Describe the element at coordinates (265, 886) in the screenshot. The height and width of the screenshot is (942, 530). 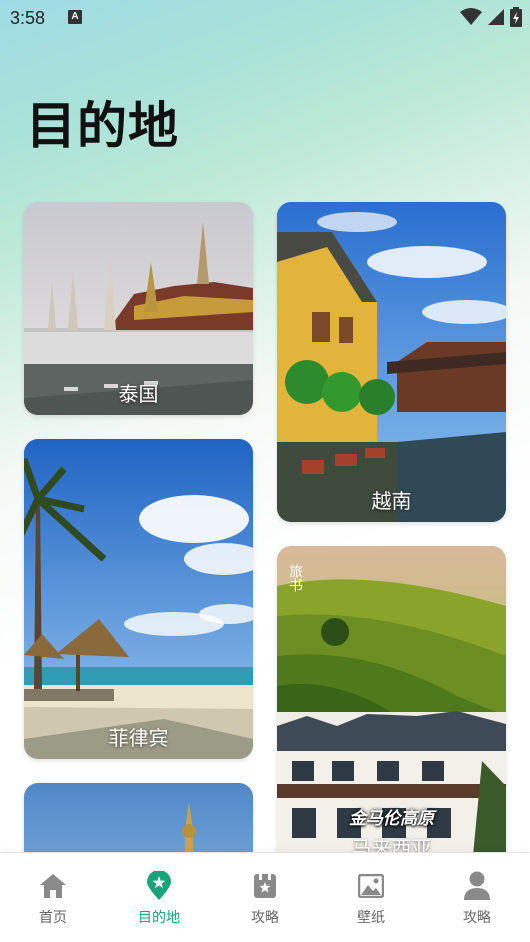
I see `guide-book-icon` at that location.